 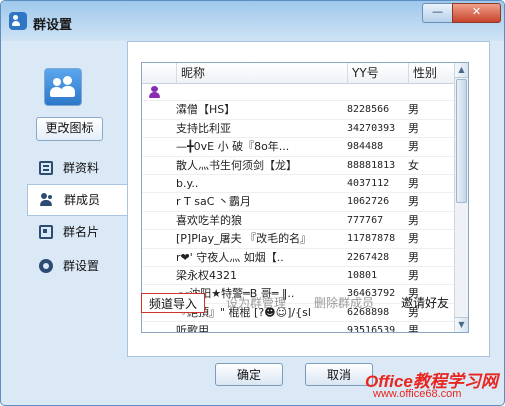 What do you see at coordinates (69, 129) in the screenshot?
I see `change-icon-button: 更改图标` at bounding box center [69, 129].